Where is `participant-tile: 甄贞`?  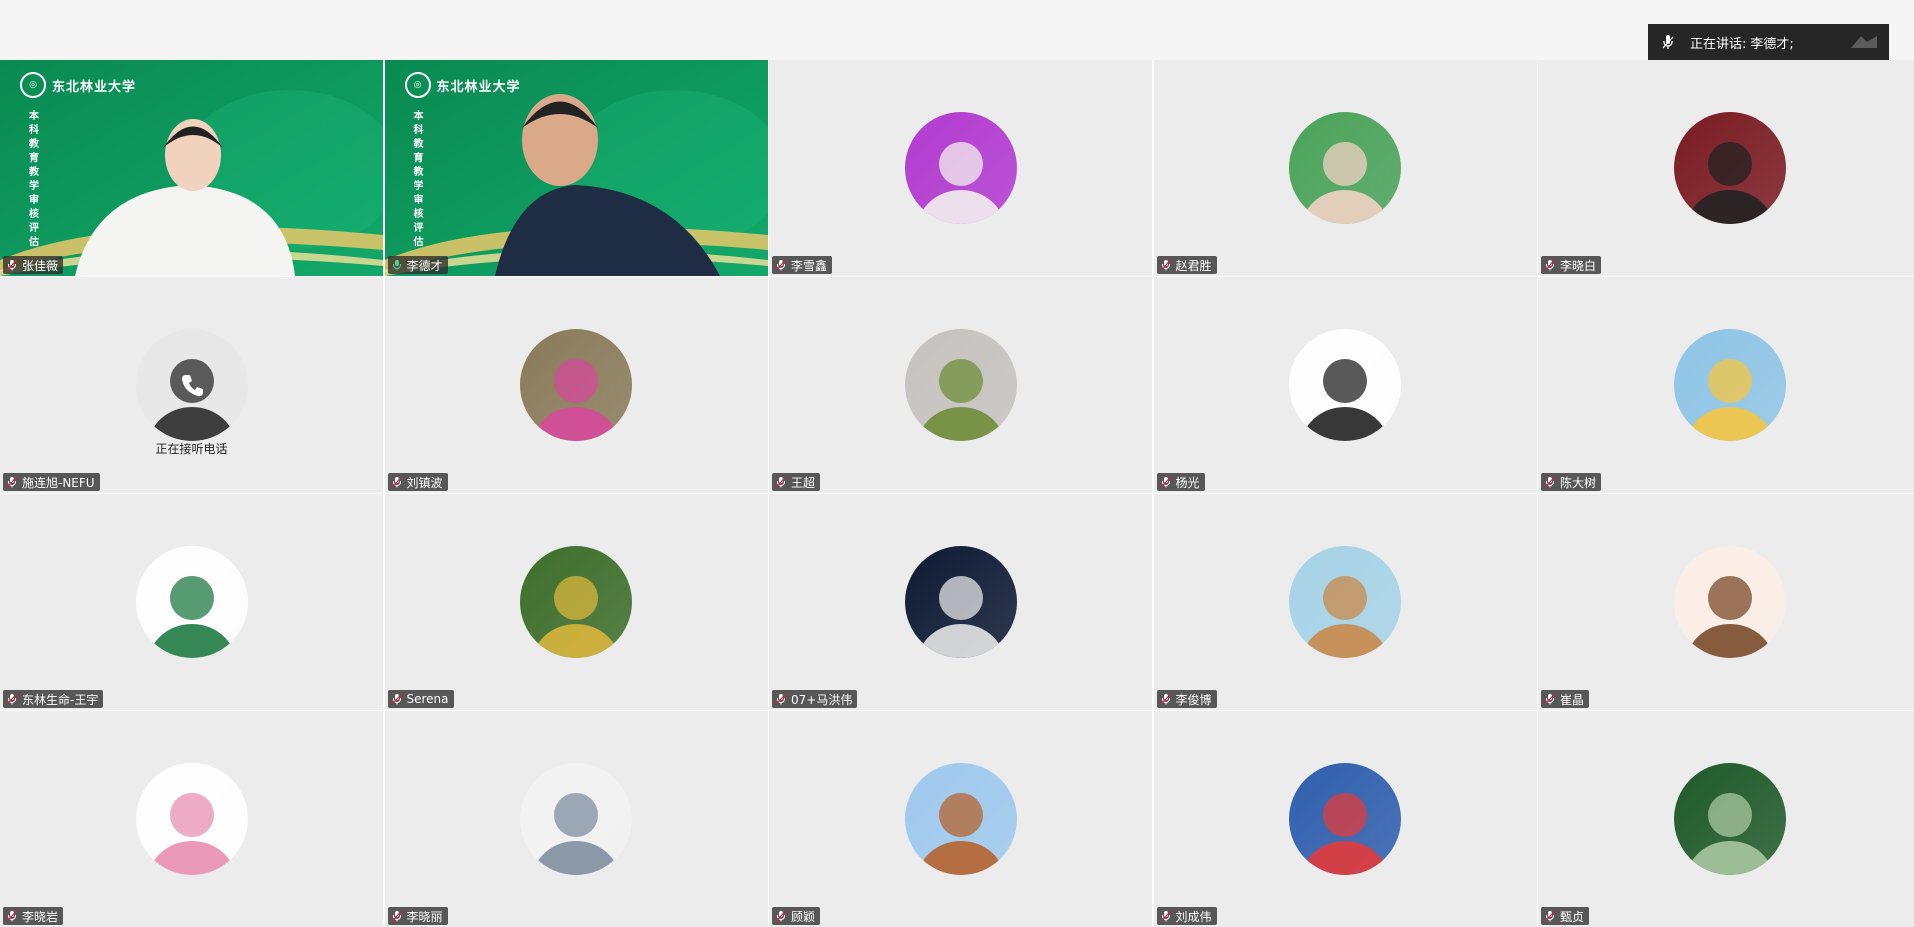
participant-tile: 甄贞 is located at coordinates (1726, 819).